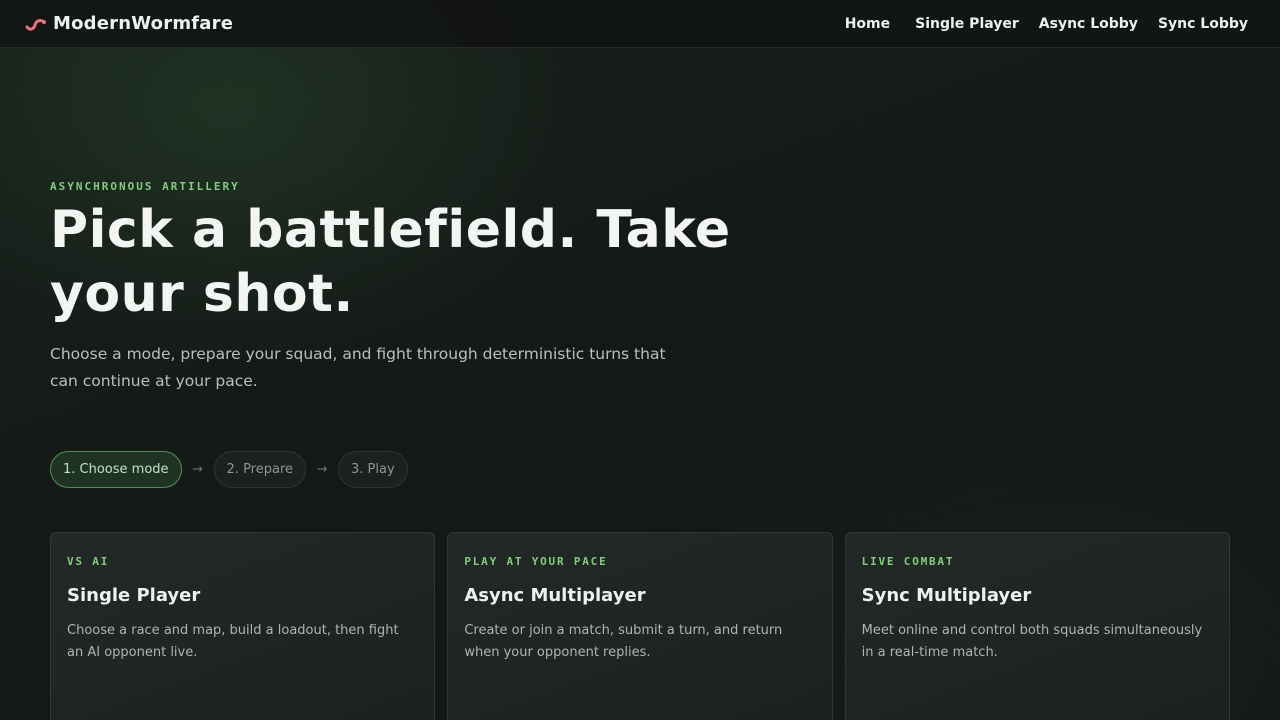 This screenshot has width=1280, height=720. What do you see at coordinates (88, 561) in the screenshot?
I see `card-tag: VS AI` at bounding box center [88, 561].